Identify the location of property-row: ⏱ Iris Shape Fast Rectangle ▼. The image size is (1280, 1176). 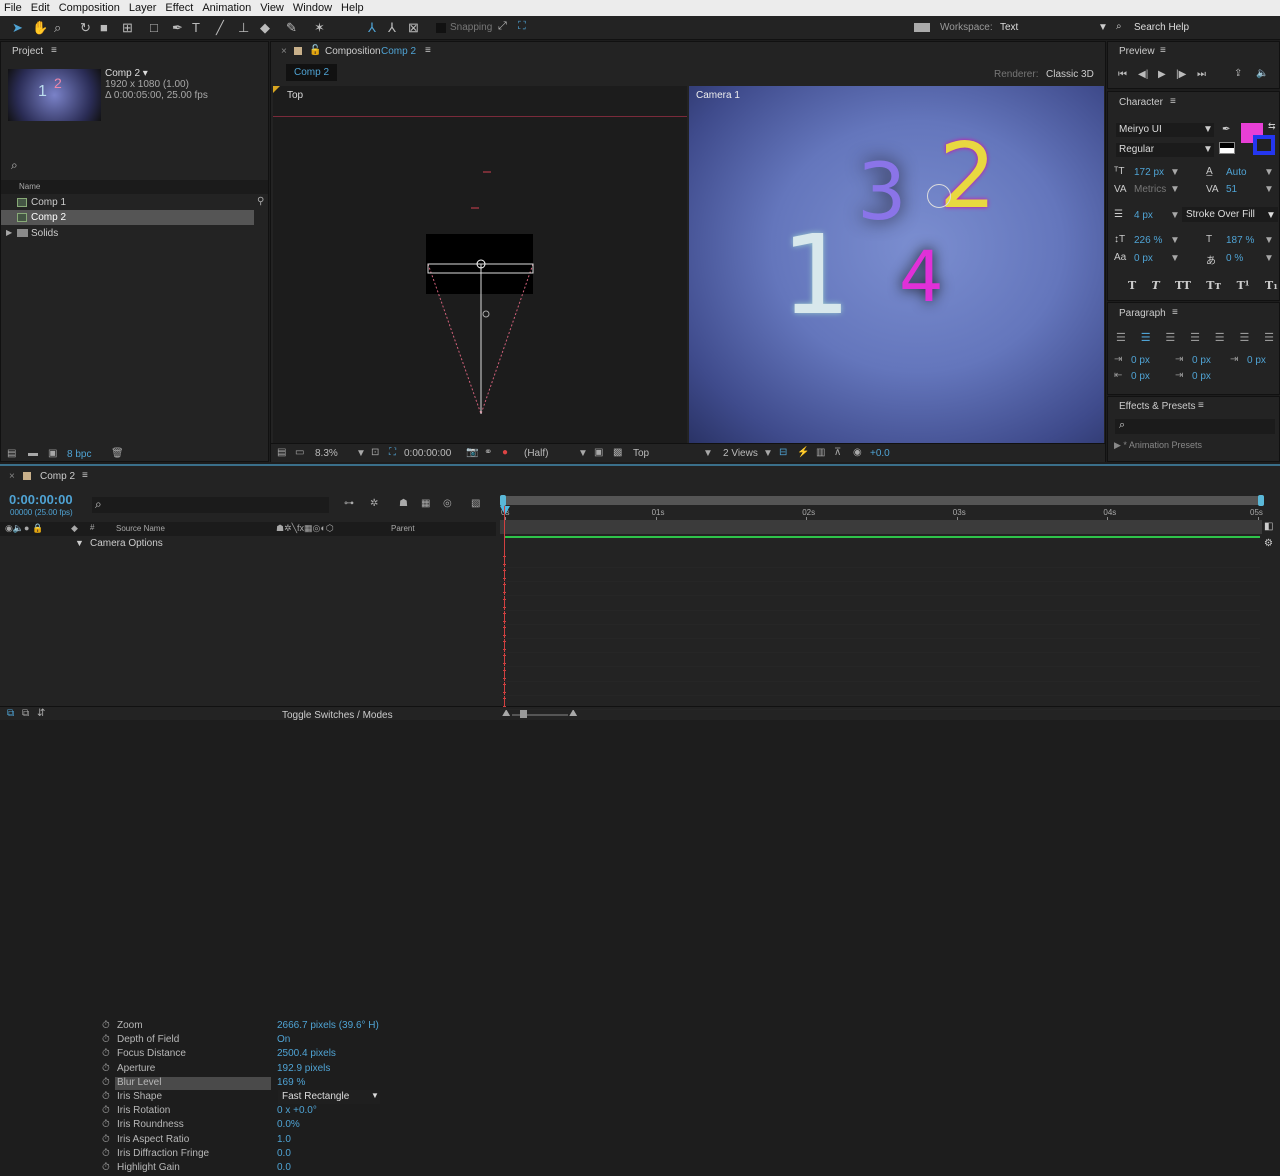
(248, 1097).